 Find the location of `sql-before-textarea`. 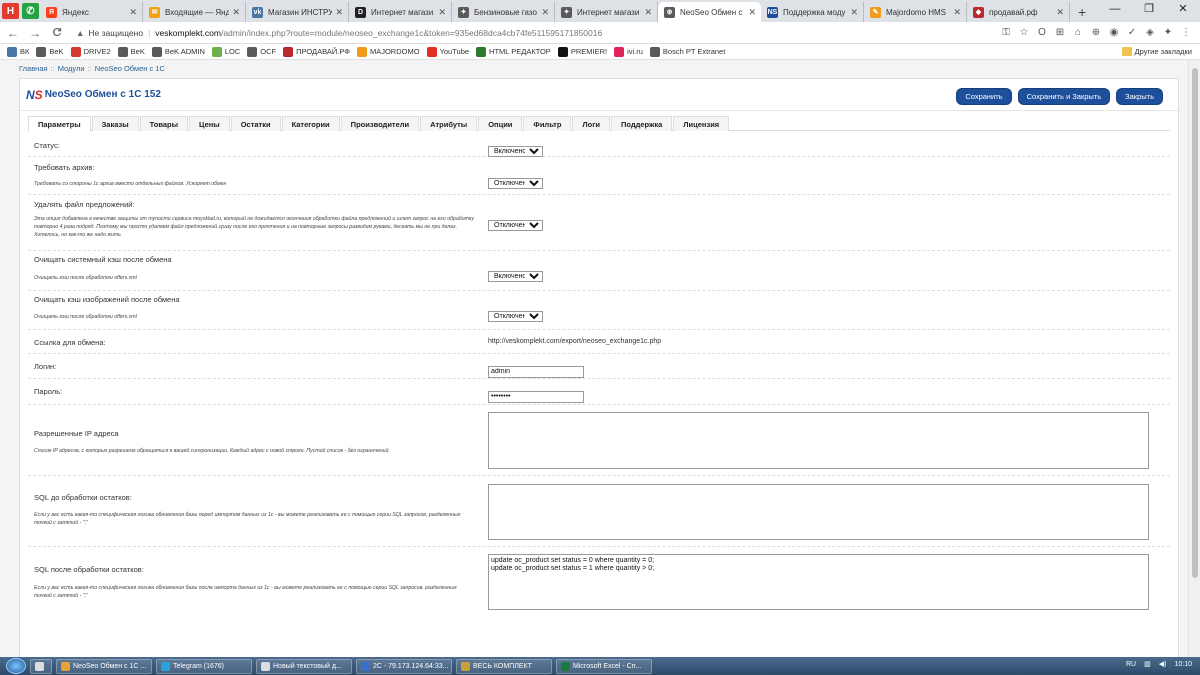

sql-before-textarea is located at coordinates (818, 512).